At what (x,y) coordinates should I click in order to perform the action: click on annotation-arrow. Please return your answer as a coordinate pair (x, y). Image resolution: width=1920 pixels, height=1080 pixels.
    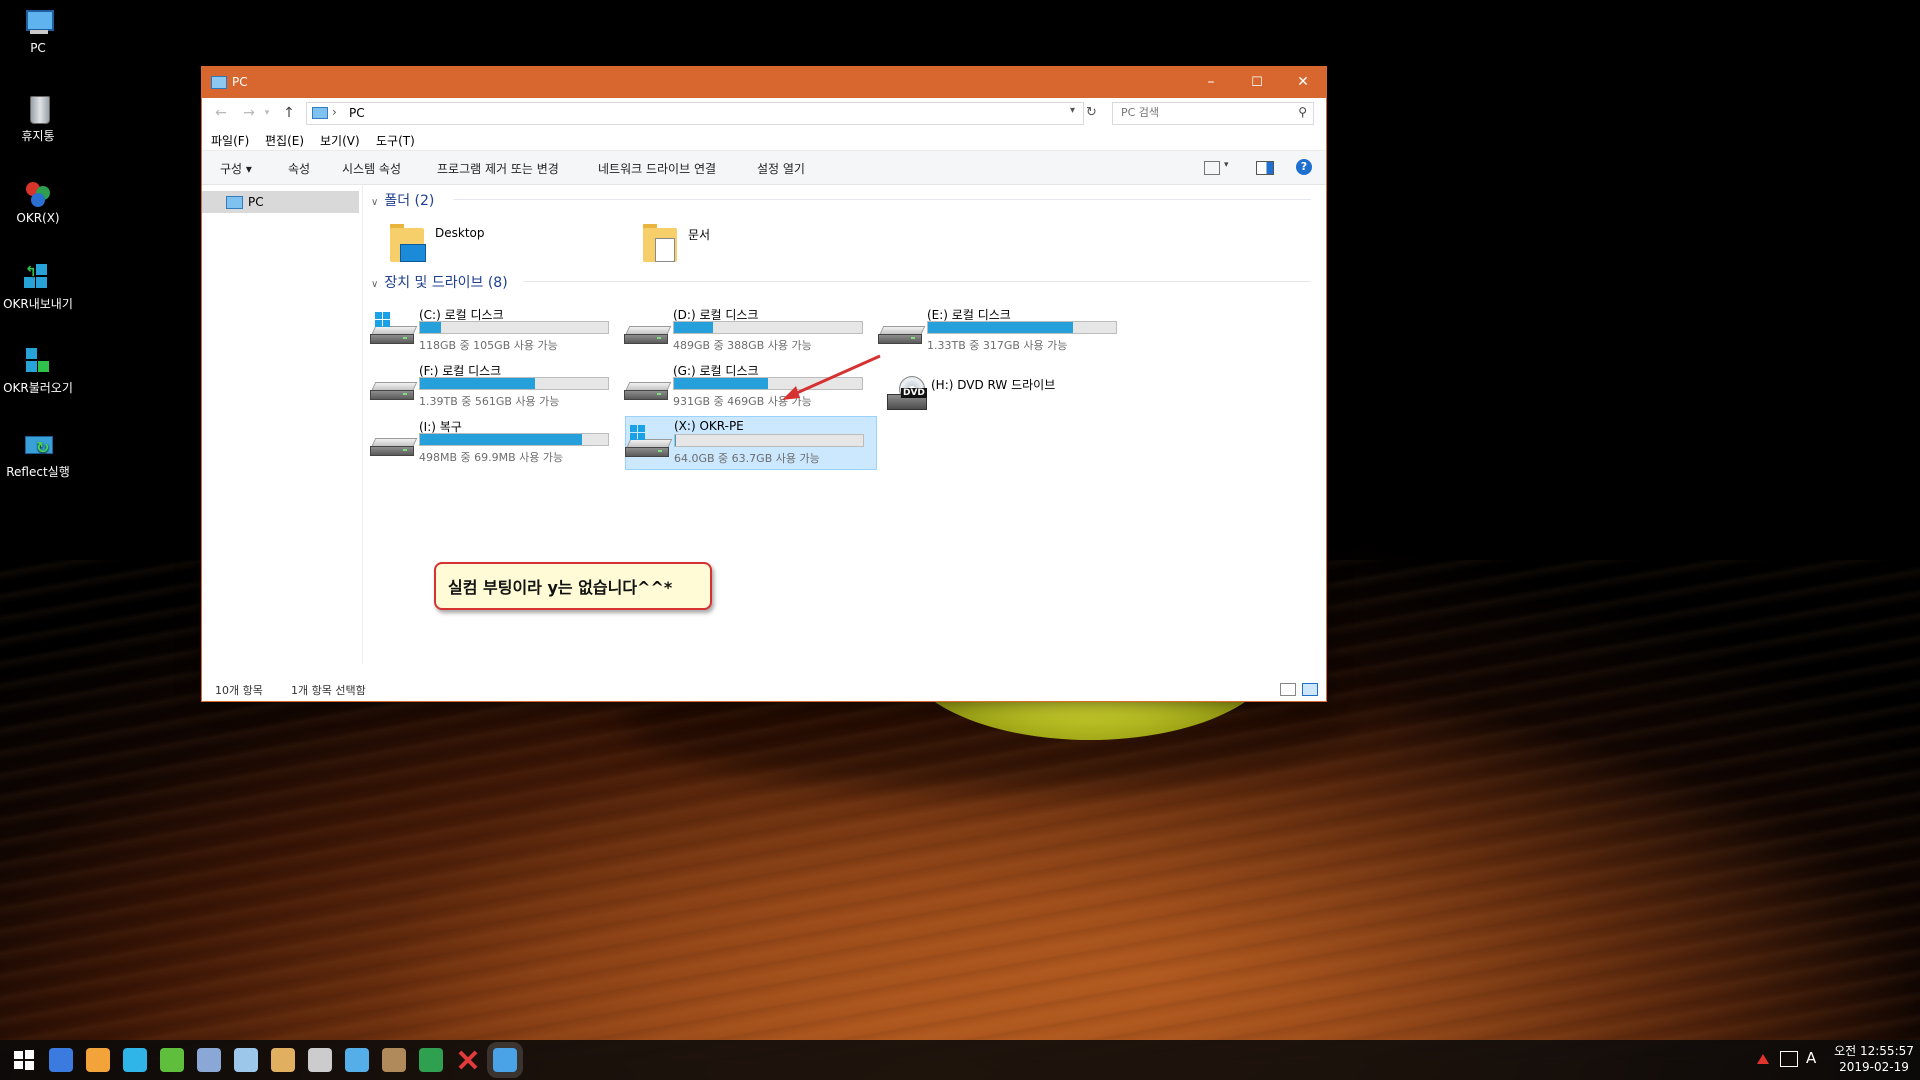
    Looking at the image, I should click on (831, 377).